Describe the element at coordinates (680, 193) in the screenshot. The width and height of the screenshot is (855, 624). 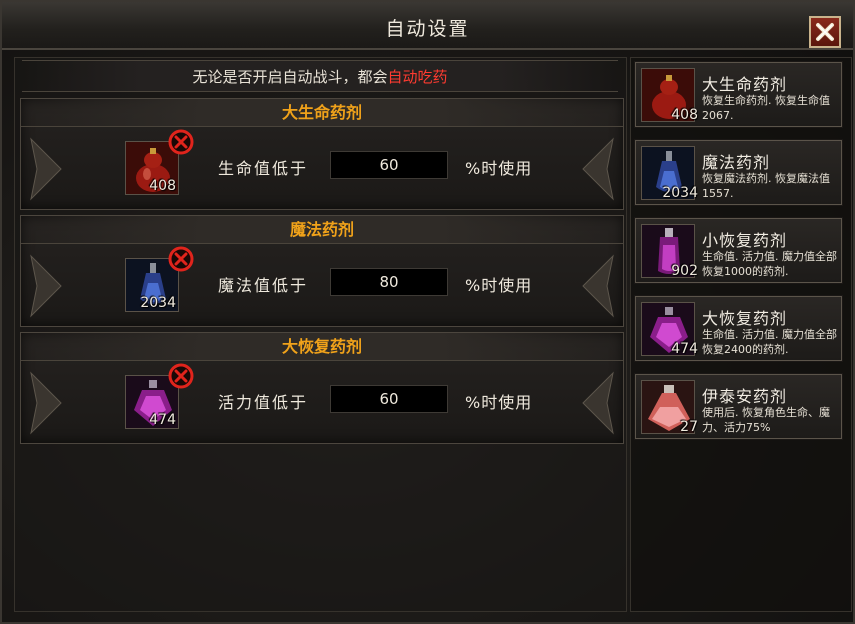
I see `potion-card-count: 2034` at that location.